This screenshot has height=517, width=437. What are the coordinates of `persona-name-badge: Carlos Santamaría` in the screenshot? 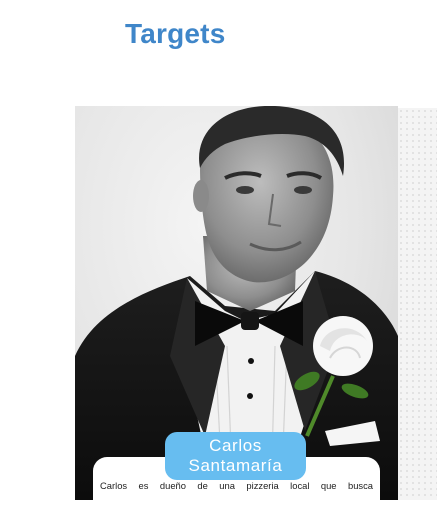 It's located at (235, 456).